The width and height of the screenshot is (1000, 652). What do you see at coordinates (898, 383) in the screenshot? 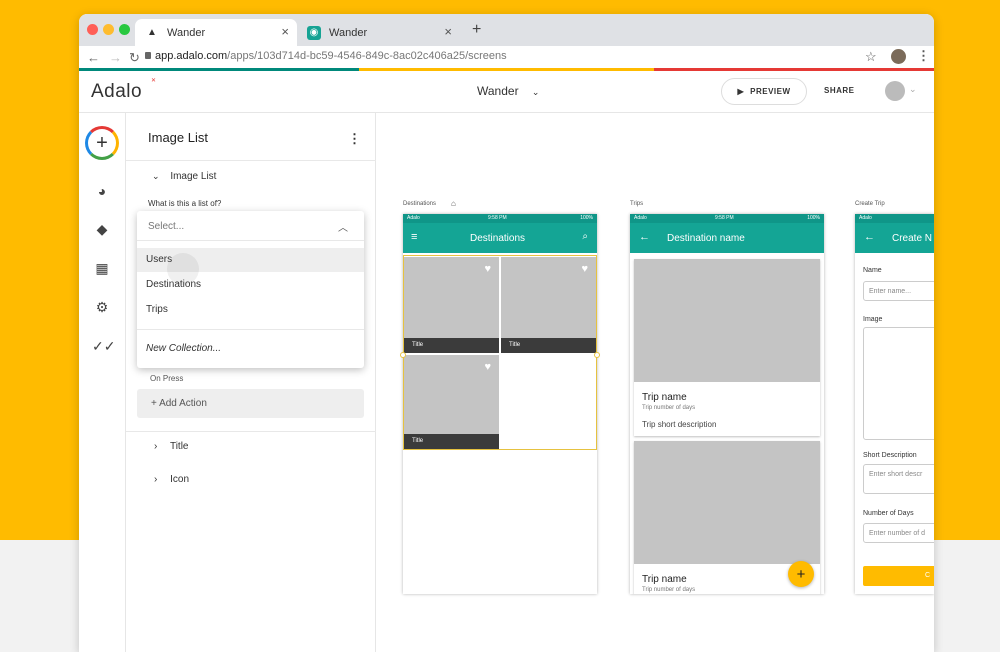
I see `image-picker` at bounding box center [898, 383].